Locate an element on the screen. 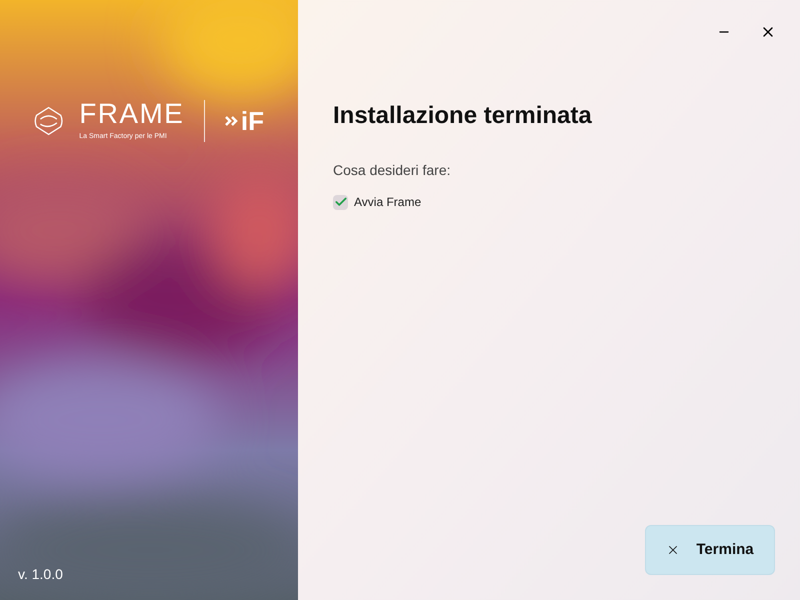  version-label: v. 1.0.0 is located at coordinates (40, 574).